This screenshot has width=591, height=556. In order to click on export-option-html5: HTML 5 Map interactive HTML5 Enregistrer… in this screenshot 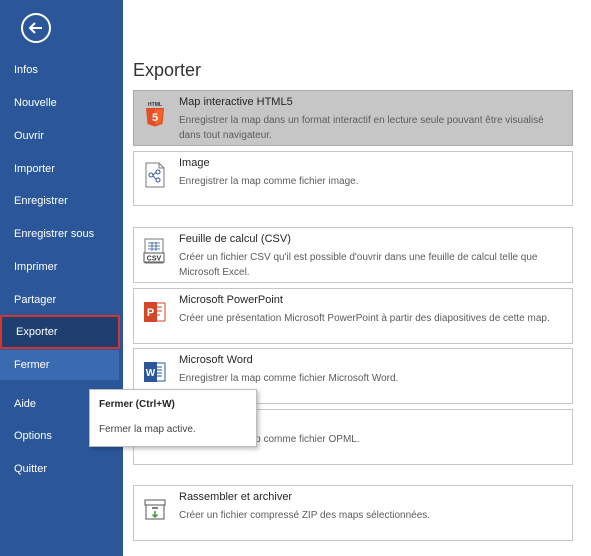, I will do `click(353, 118)`.